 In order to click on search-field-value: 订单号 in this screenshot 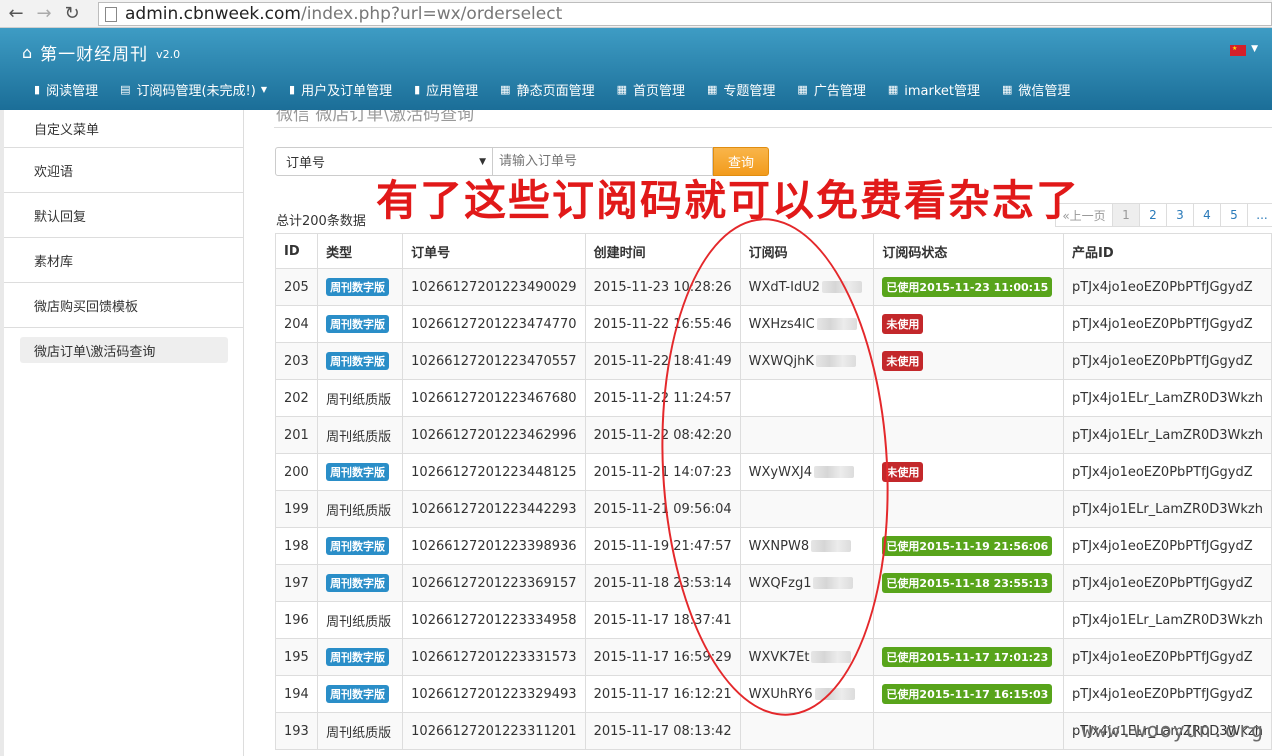, I will do `click(306, 163)`.